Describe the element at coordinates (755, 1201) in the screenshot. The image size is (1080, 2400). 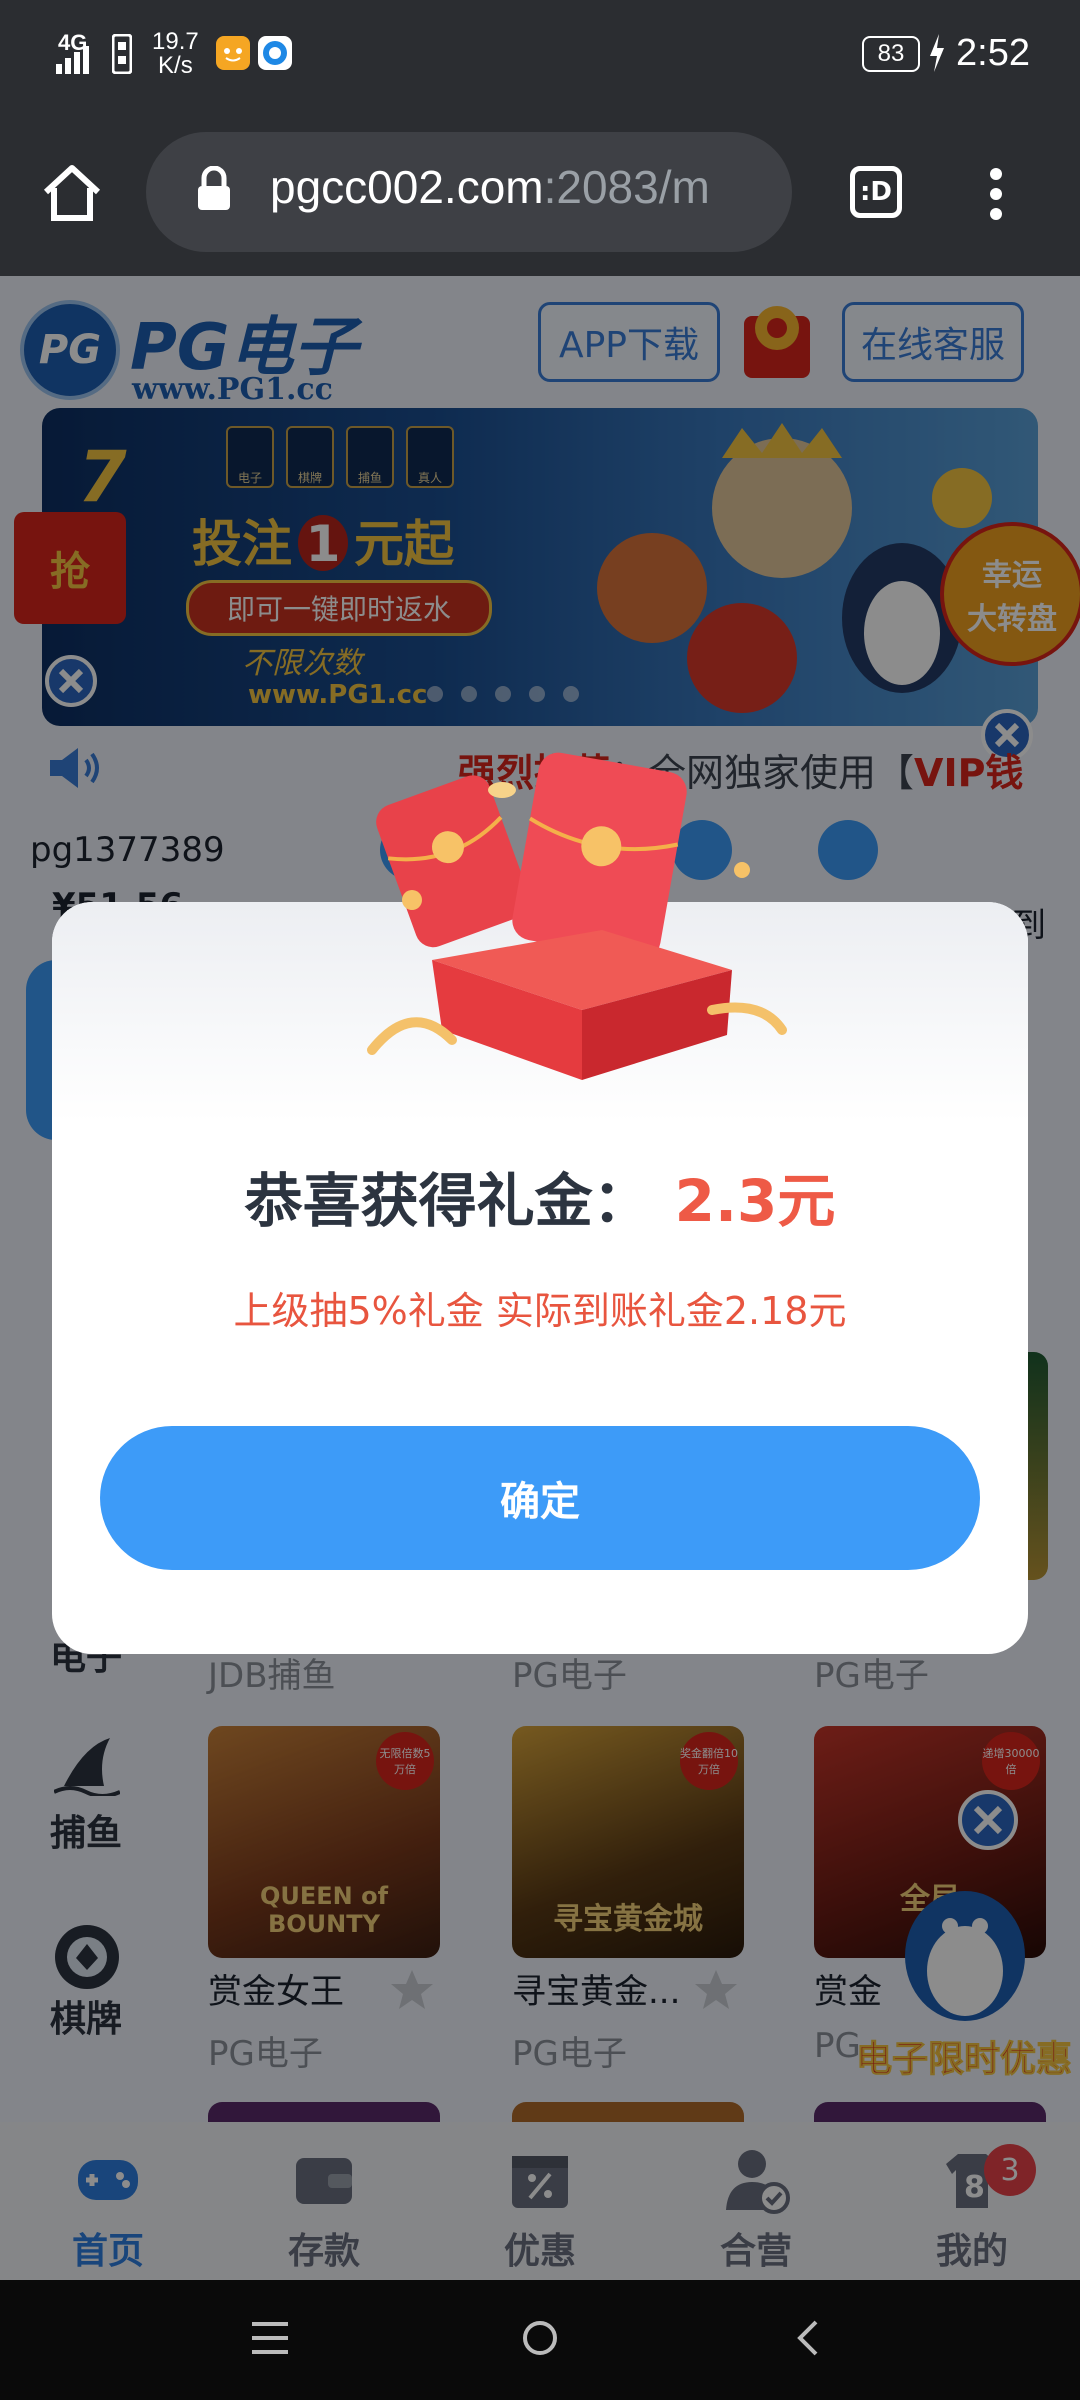
I see `gift-amount: 2.3元` at that location.